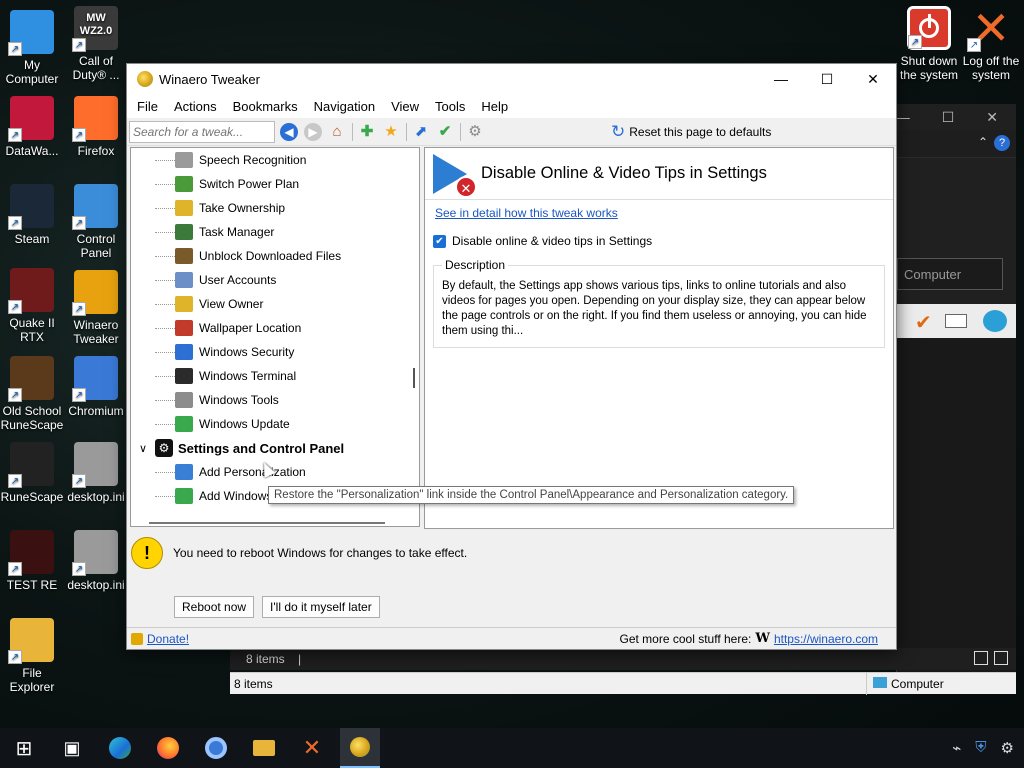 The width and height of the screenshot is (1024, 768). Describe the element at coordinates (313, 132) in the screenshot. I see `forward-icon: ▶` at that location.